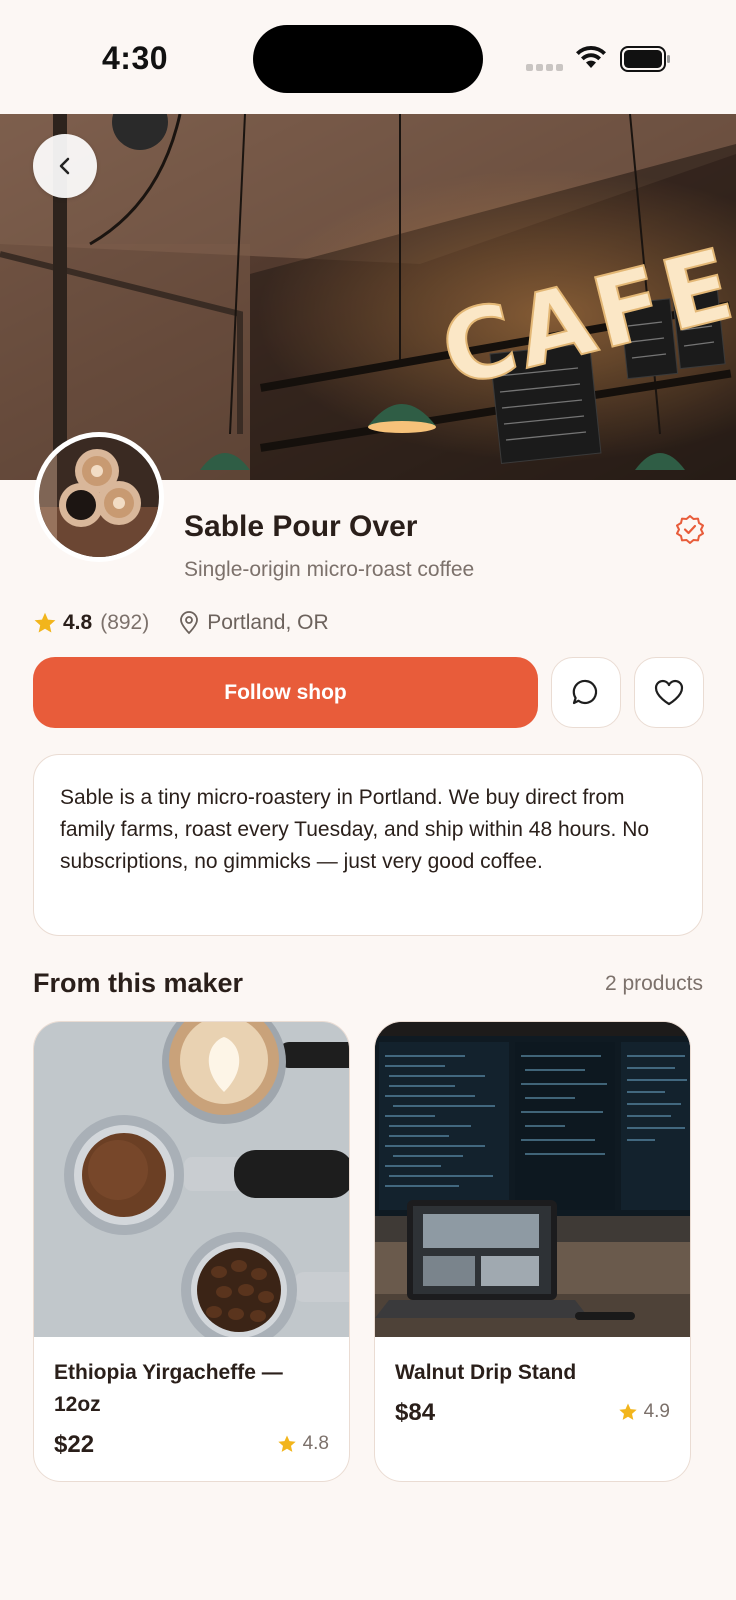 The height and width of the screenshot is (1600, 736). Describe the element at coordinates (544, 67) in the screenshot. I see `cellular-signal-icon` at that location.